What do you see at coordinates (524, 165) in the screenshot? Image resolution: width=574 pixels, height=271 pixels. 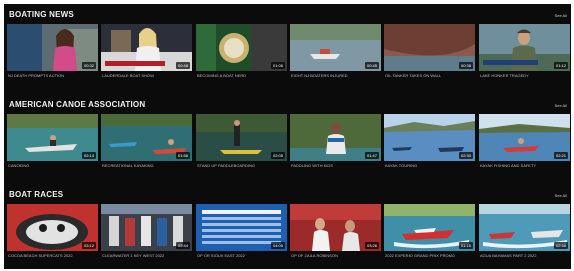 I see `video-caption: KAYAK FISHING AND SAFETY` at bounding box center [524, 165].